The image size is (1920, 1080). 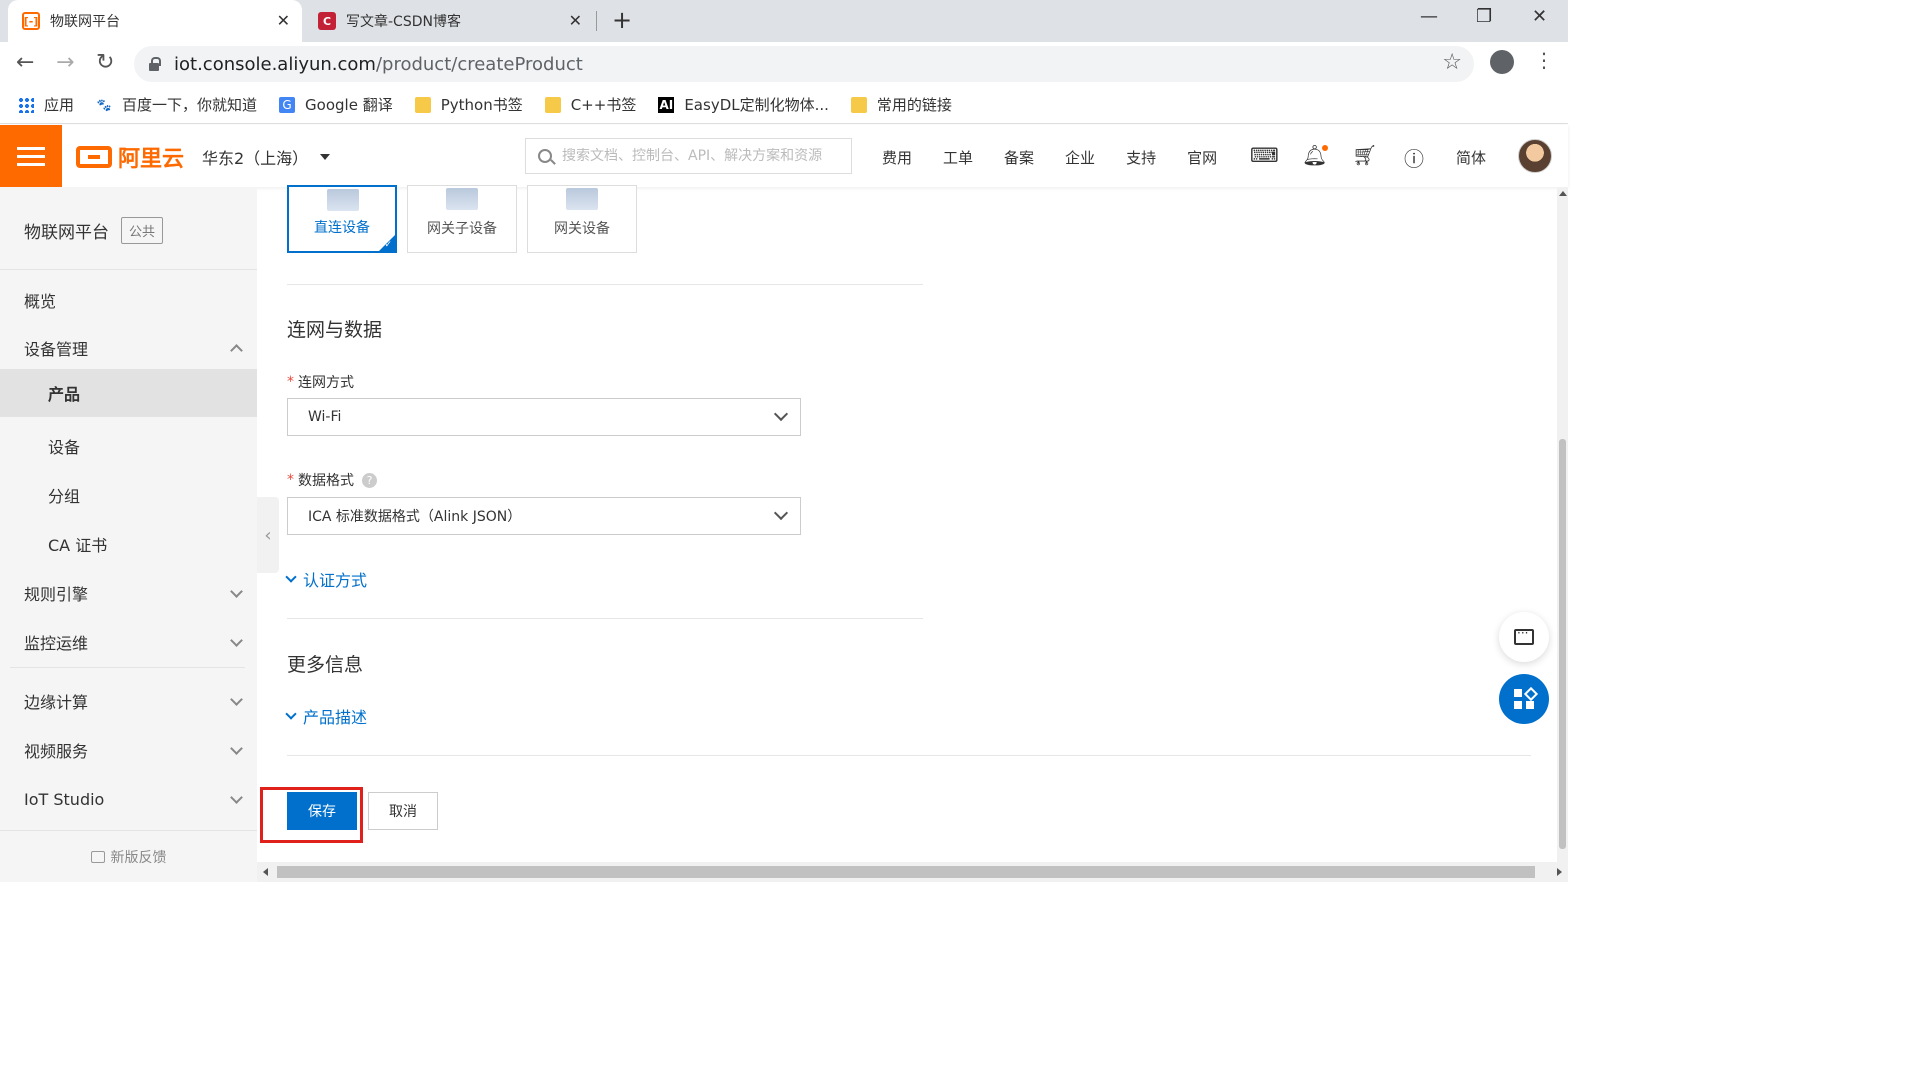 I want to click on chat-bubble-icon, so click(x=1524, y=635).